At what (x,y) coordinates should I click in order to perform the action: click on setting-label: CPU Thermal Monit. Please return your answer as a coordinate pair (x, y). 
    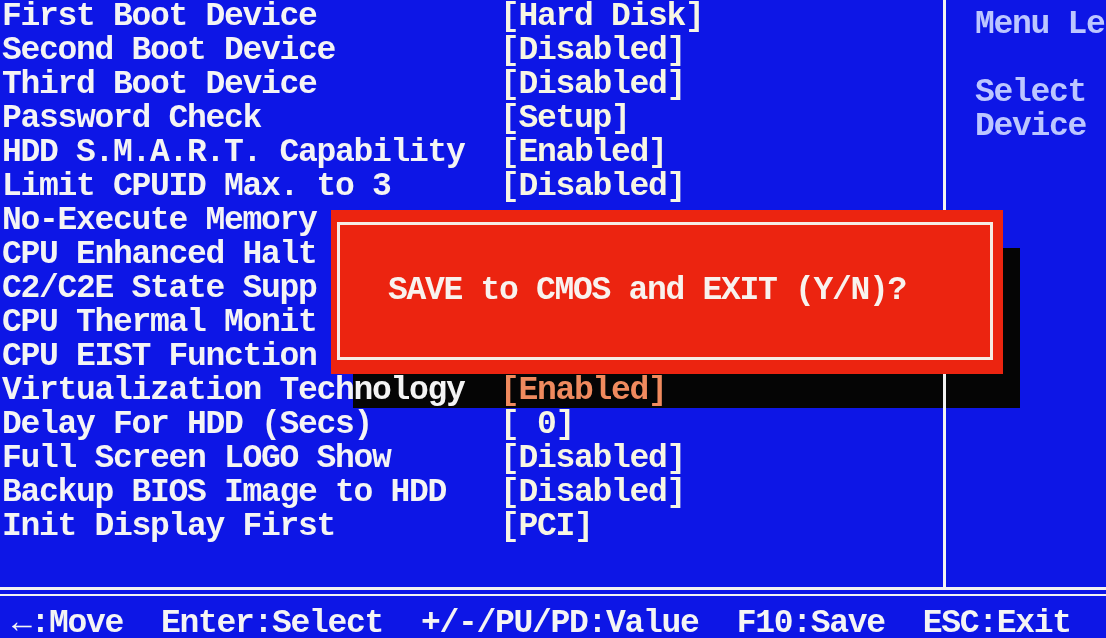
    Looking at the image, I should click on (159, 323).